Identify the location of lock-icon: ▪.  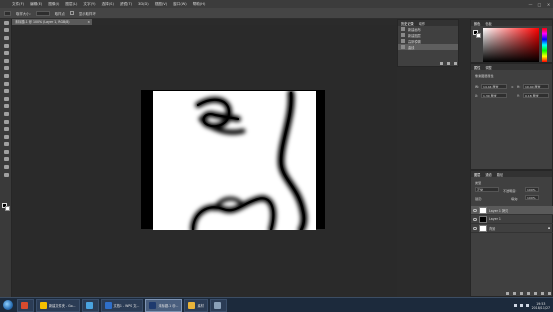
(548, 228).